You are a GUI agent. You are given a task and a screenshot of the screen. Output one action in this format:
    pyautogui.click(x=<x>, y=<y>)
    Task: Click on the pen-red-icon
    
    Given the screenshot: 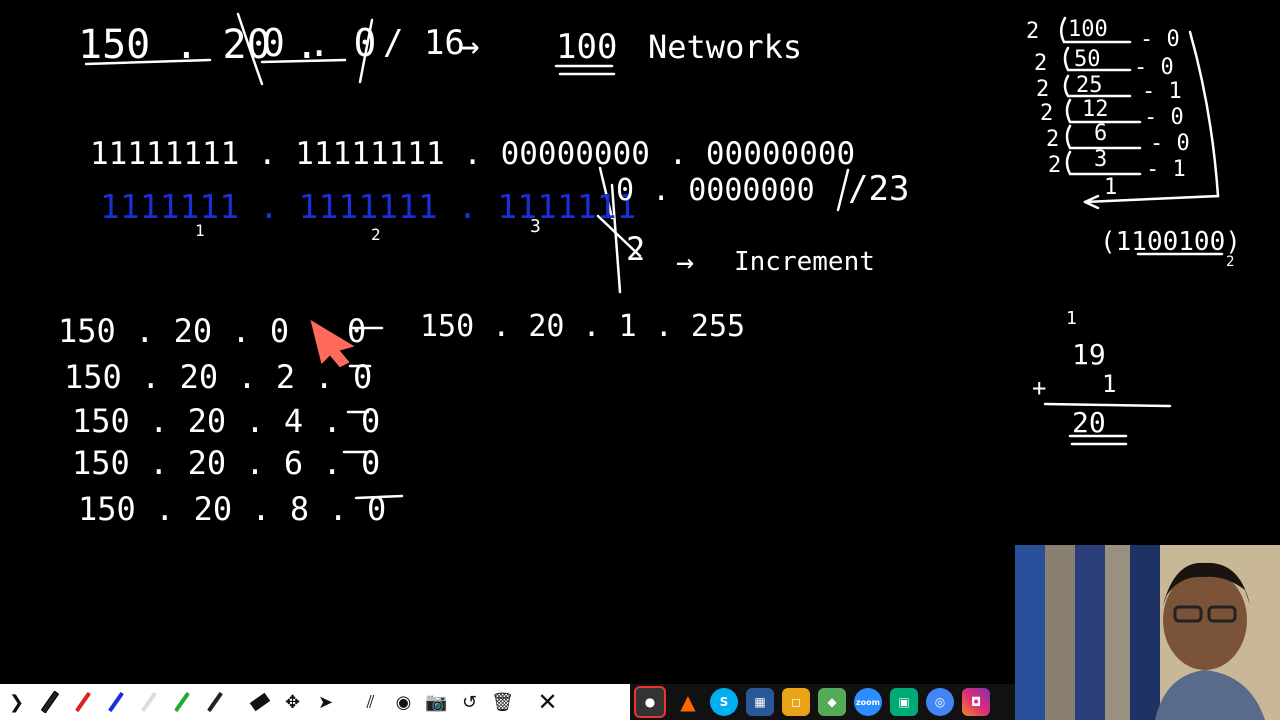 What is the action you would take?
    pyautogui.click(x=82, y=702)
    